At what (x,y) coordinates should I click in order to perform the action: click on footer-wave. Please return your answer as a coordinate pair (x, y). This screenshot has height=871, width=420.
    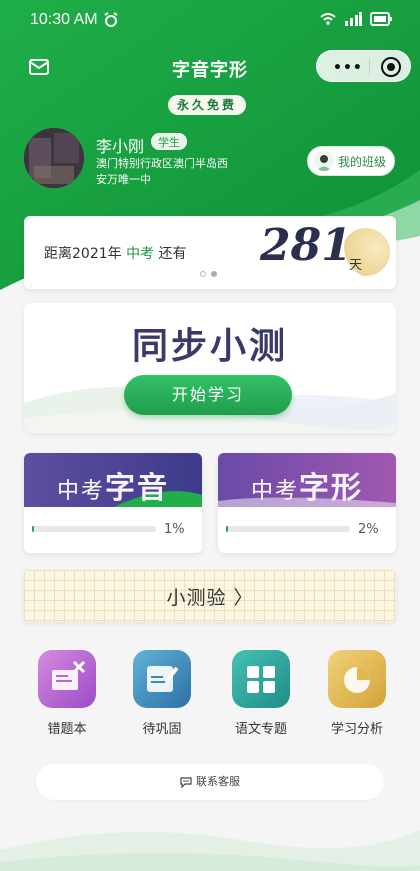
    Looking at the image, I should click on (210, 850).